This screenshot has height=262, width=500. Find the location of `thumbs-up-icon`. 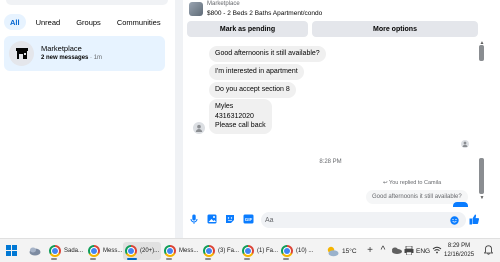

thumbs-up-icon is located at coordinates (474, 219).